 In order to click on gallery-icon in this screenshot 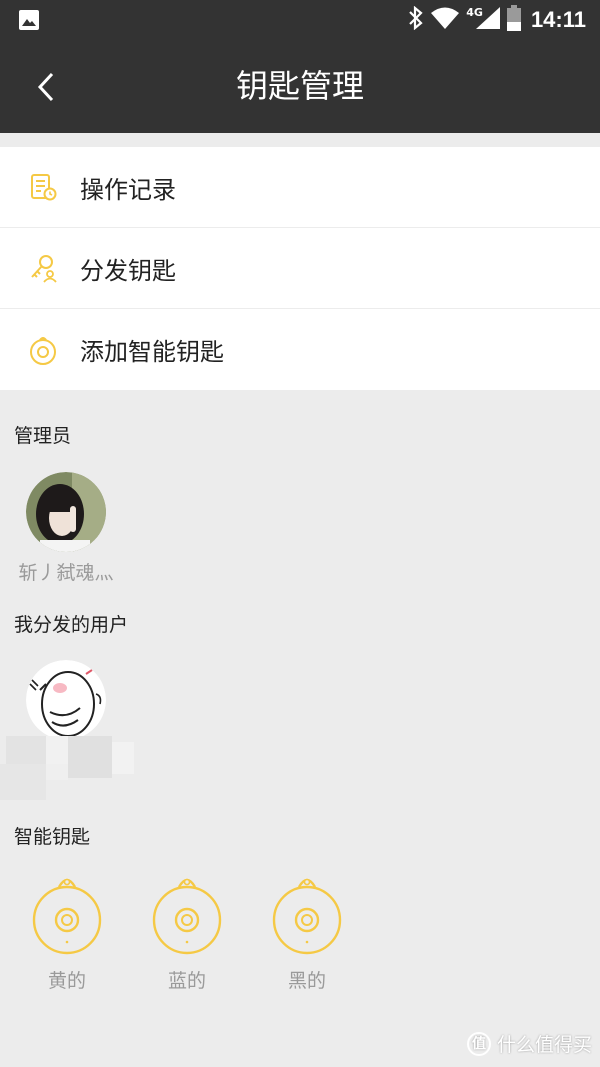, I will do `click(29, 22)`.